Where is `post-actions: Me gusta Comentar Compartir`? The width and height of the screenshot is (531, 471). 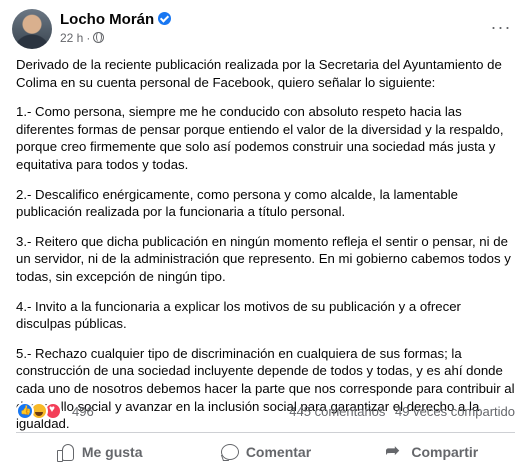
post-actions: Me gusta Comentar Compartir is located at coordinates (265, 452).